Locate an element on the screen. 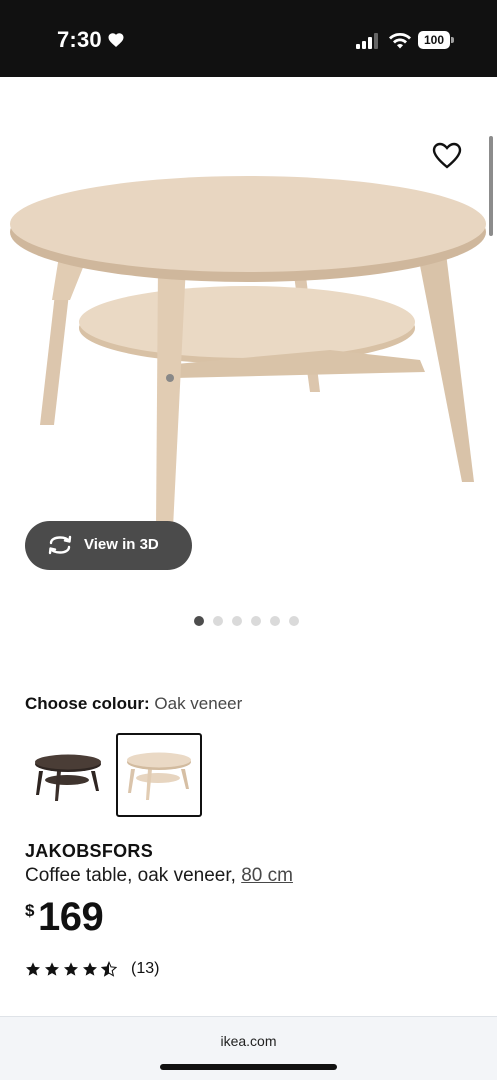  browser-bottom-bar: ikea.com is located at coordinates (248, 1048).